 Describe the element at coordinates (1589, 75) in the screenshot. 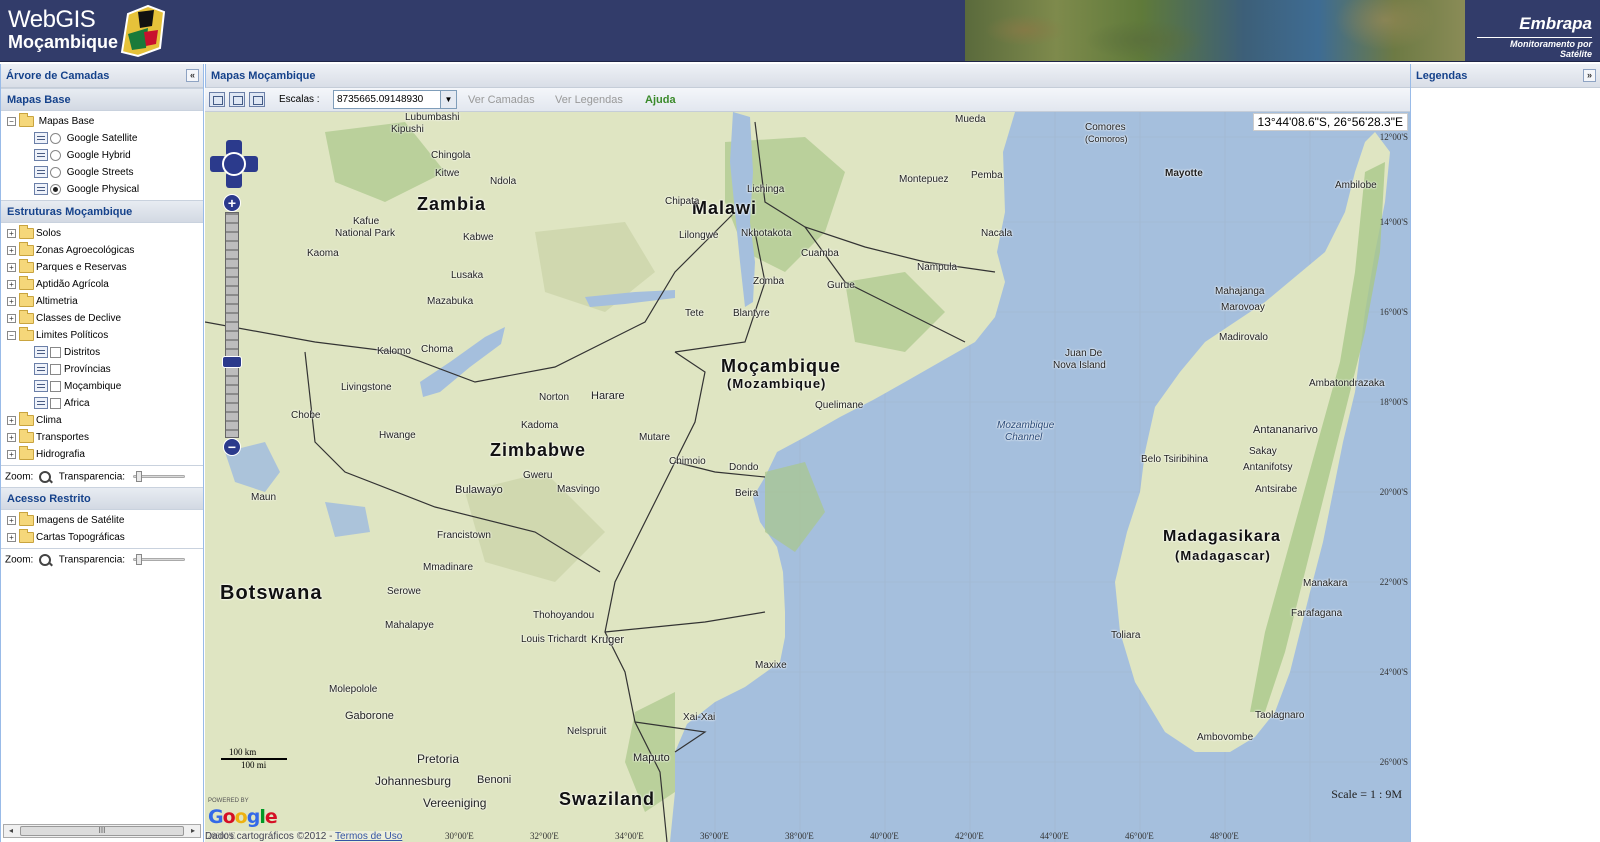

I see `collapse-right-button: »` at that location.